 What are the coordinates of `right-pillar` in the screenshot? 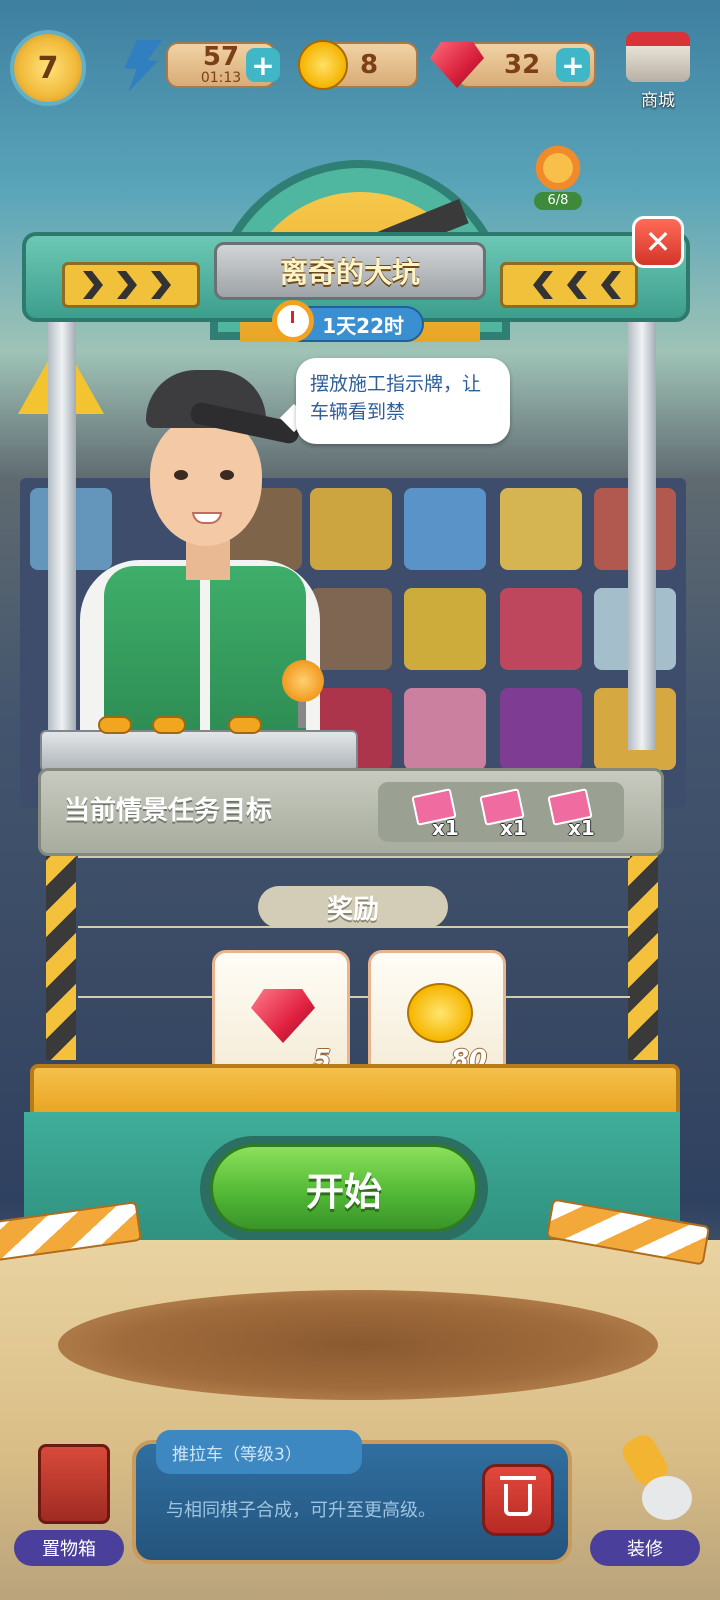 It's located at (642, 535).